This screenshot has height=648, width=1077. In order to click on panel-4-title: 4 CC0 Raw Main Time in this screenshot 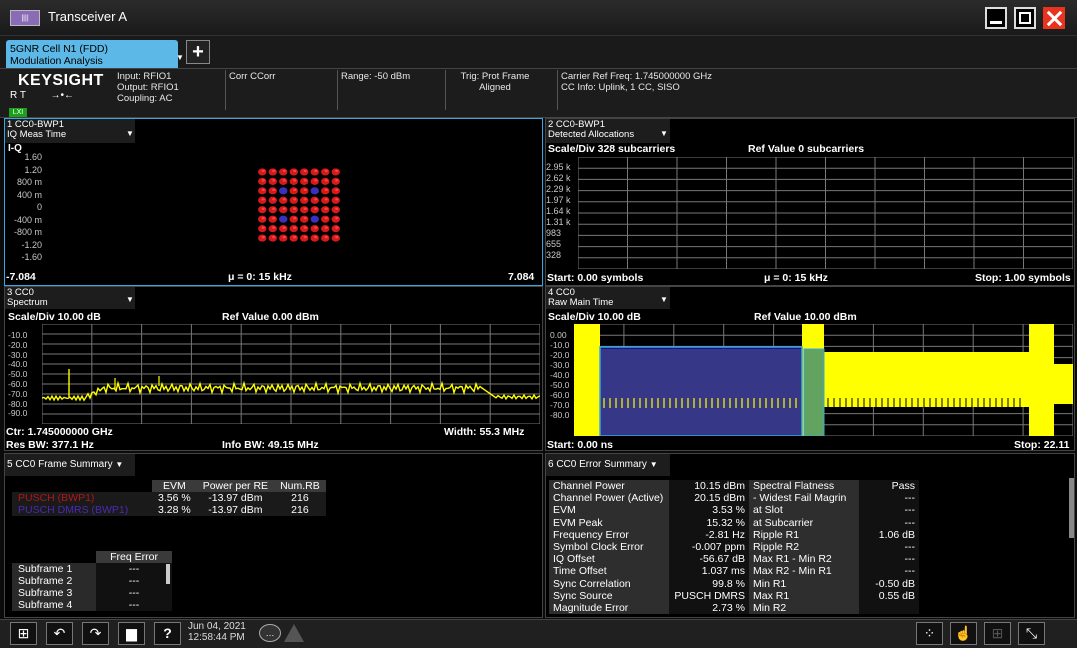, I will do `click(608, 298)`.